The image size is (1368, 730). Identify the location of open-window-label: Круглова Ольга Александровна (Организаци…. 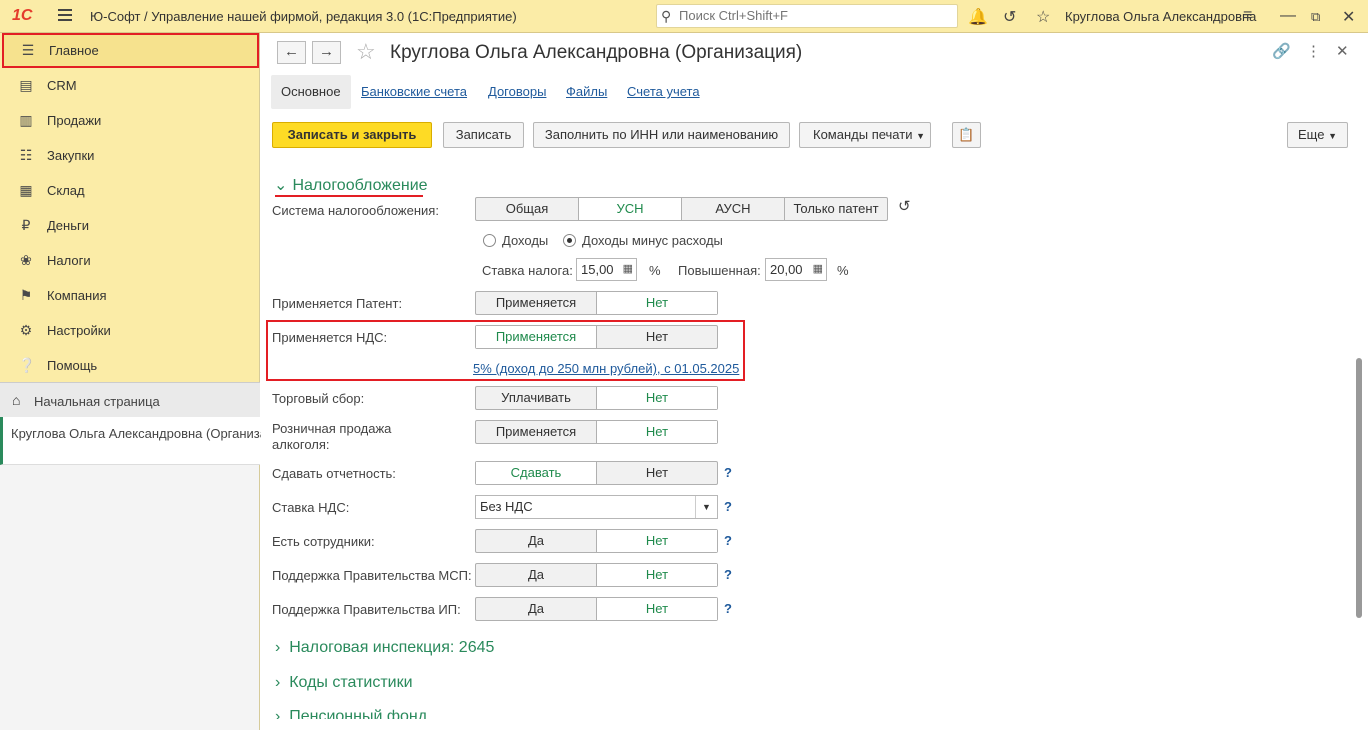
(152, 433).